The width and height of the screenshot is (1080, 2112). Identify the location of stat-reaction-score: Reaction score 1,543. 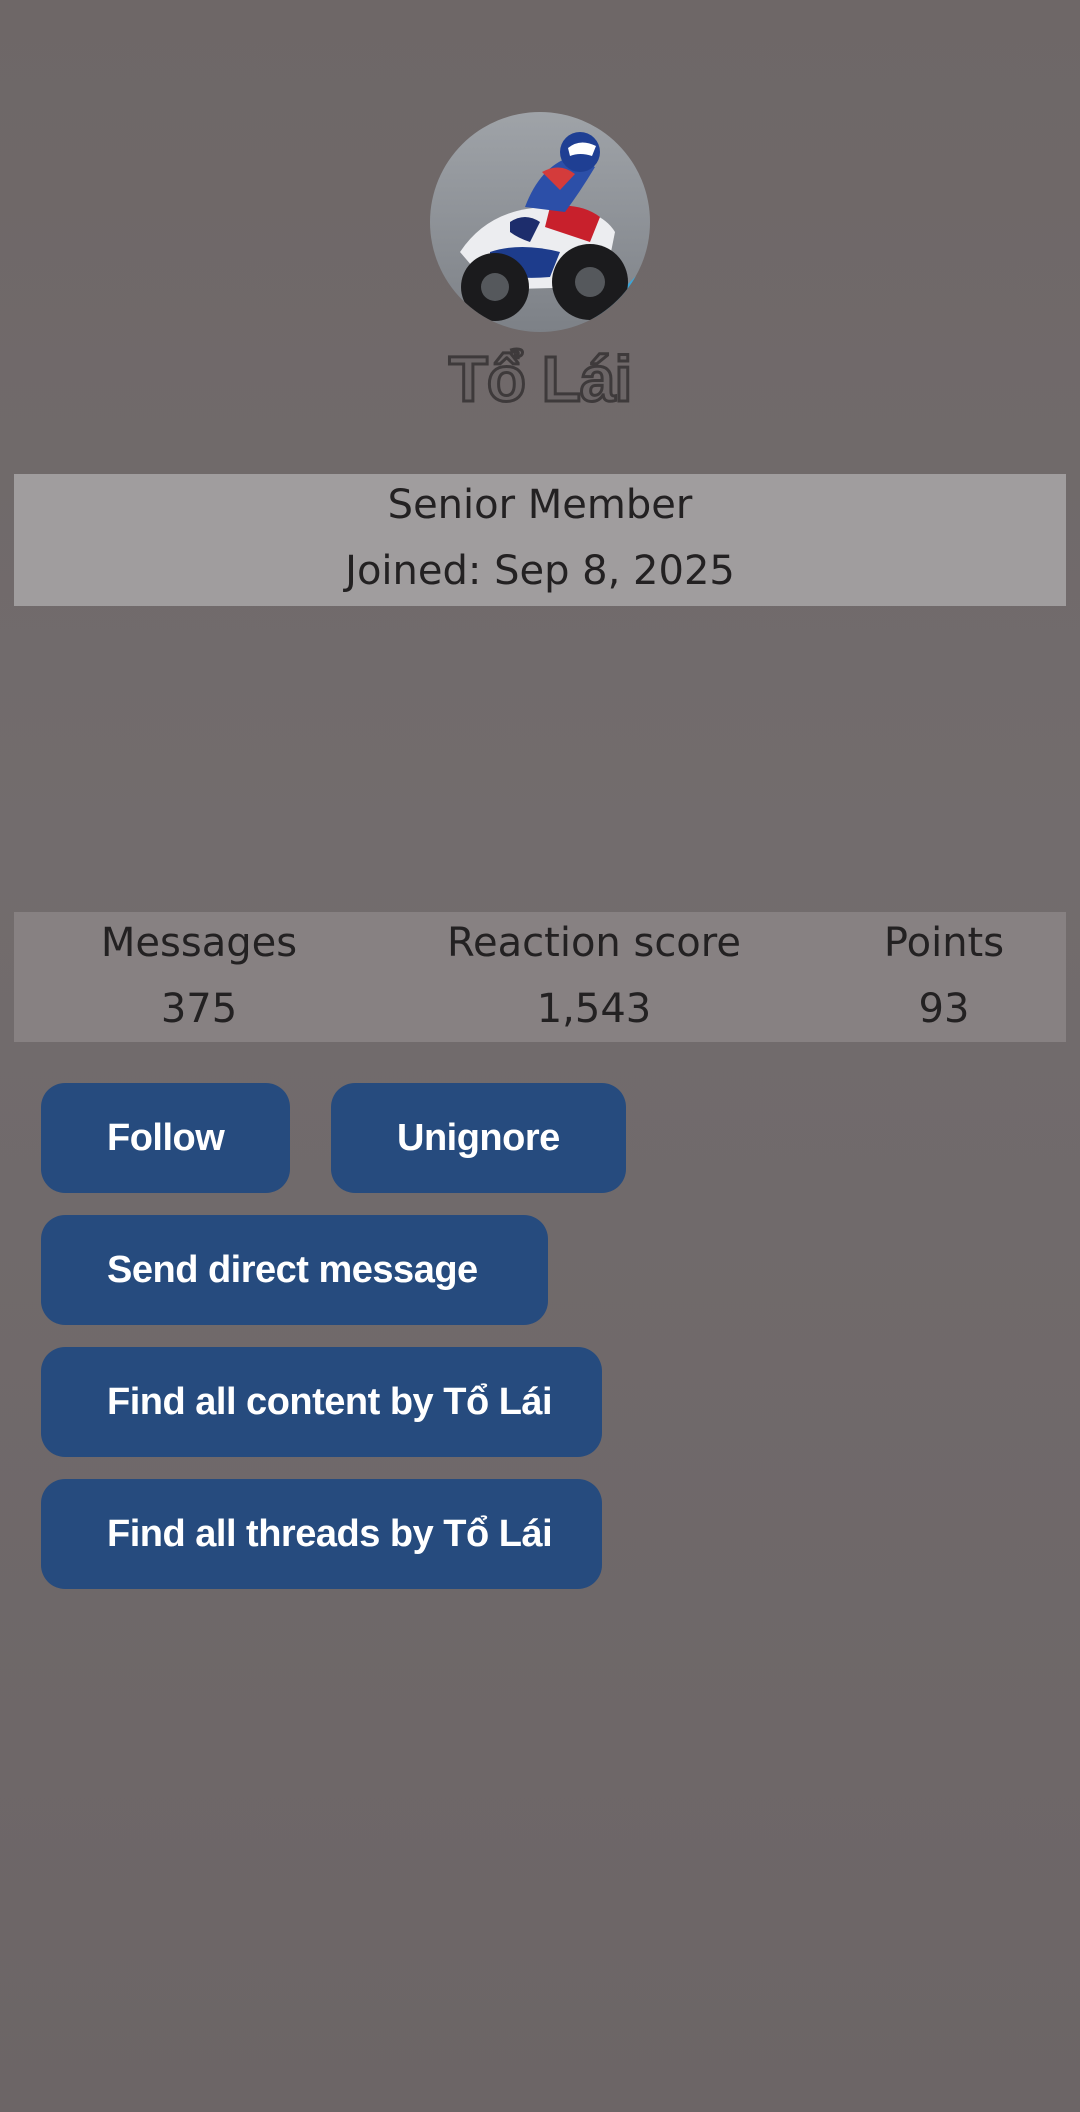
(594, 977).